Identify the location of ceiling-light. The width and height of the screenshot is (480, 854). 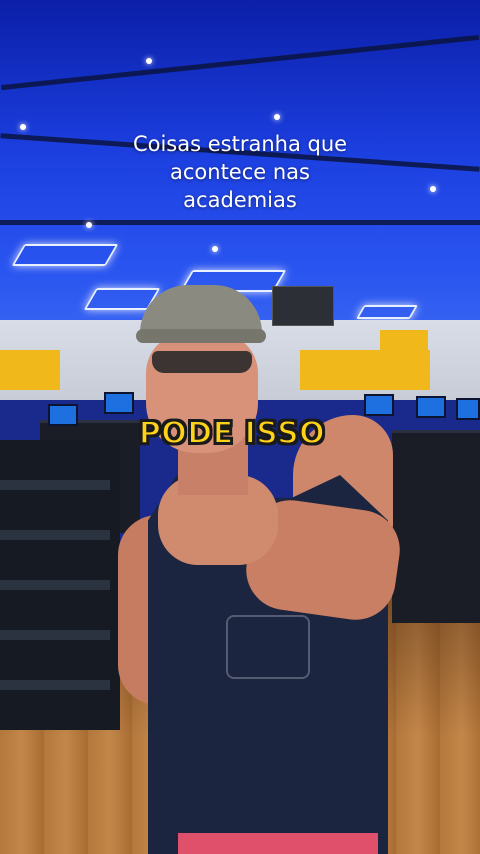
(65, 255).